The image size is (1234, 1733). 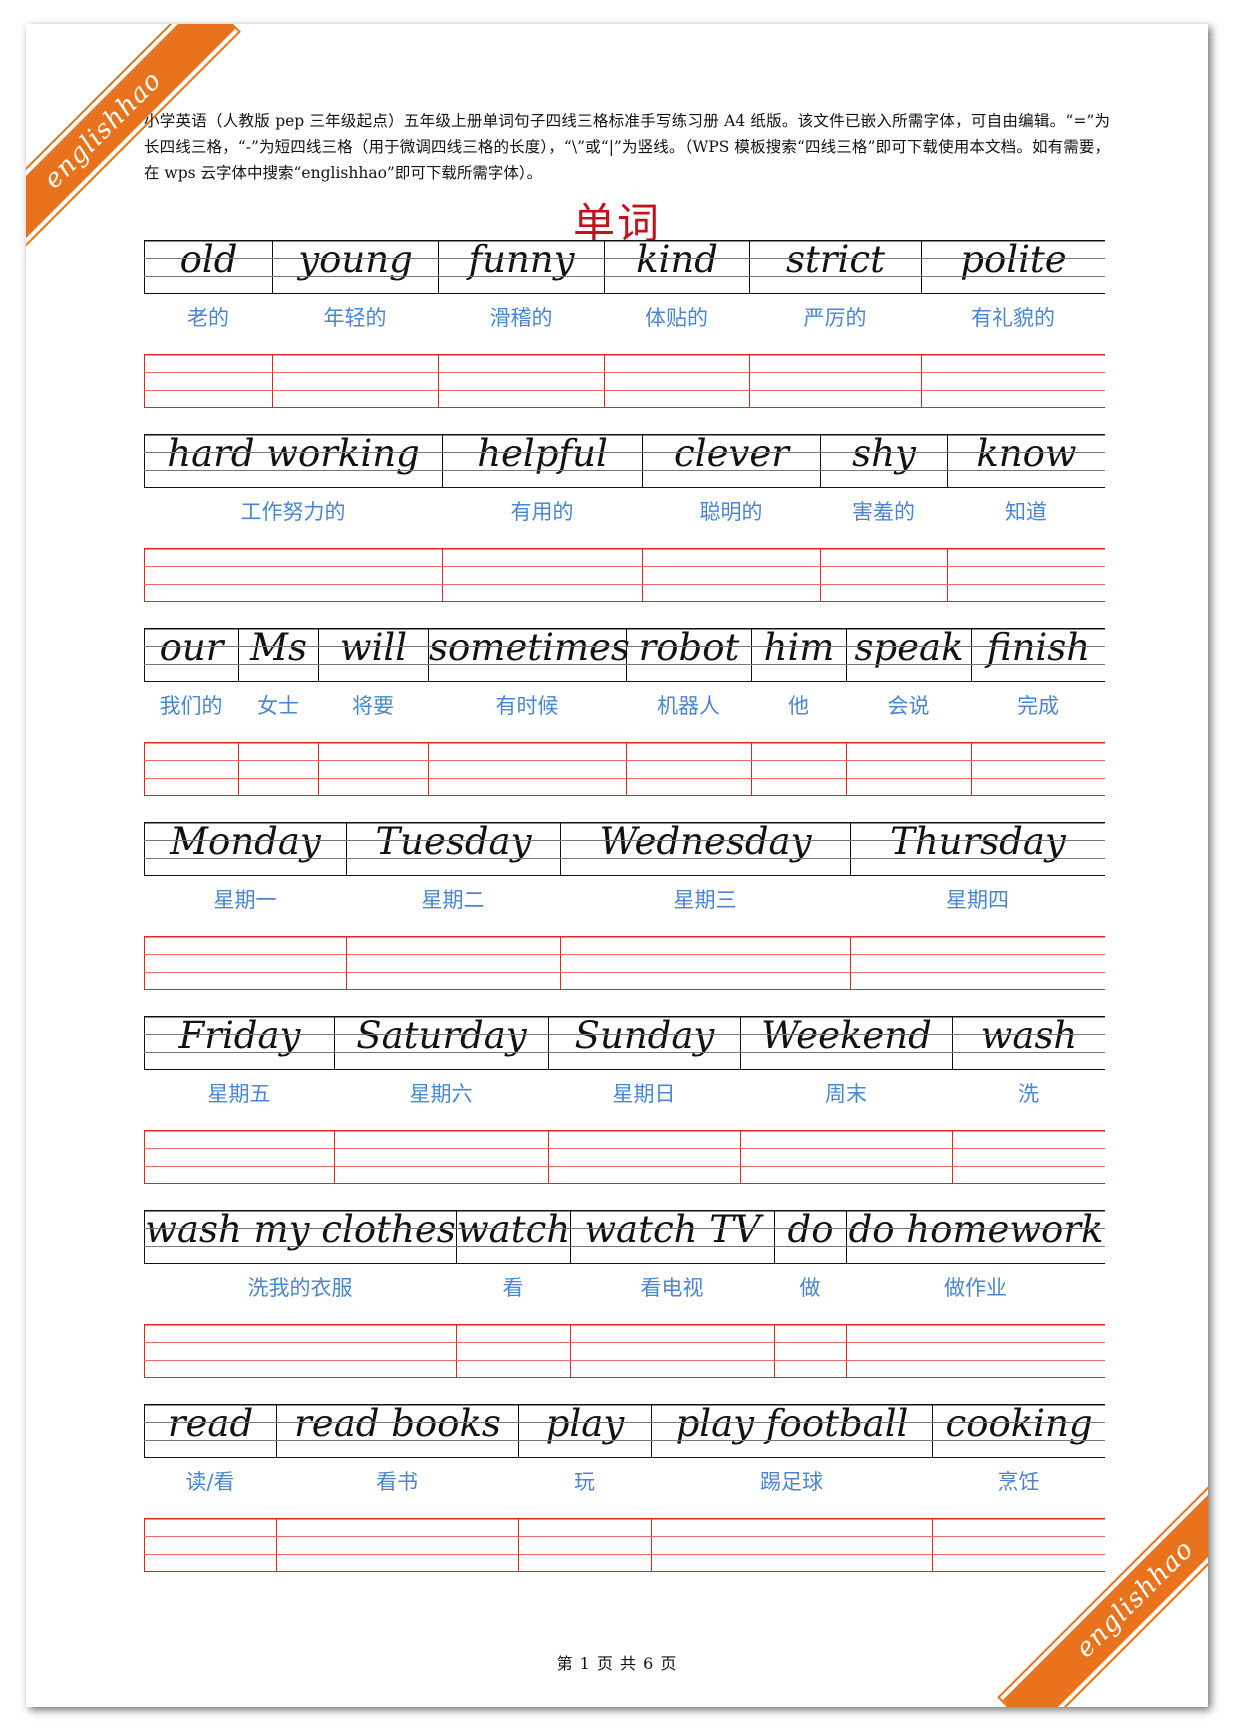 I want to click on english-word: clever, so click(x=731, y=453).